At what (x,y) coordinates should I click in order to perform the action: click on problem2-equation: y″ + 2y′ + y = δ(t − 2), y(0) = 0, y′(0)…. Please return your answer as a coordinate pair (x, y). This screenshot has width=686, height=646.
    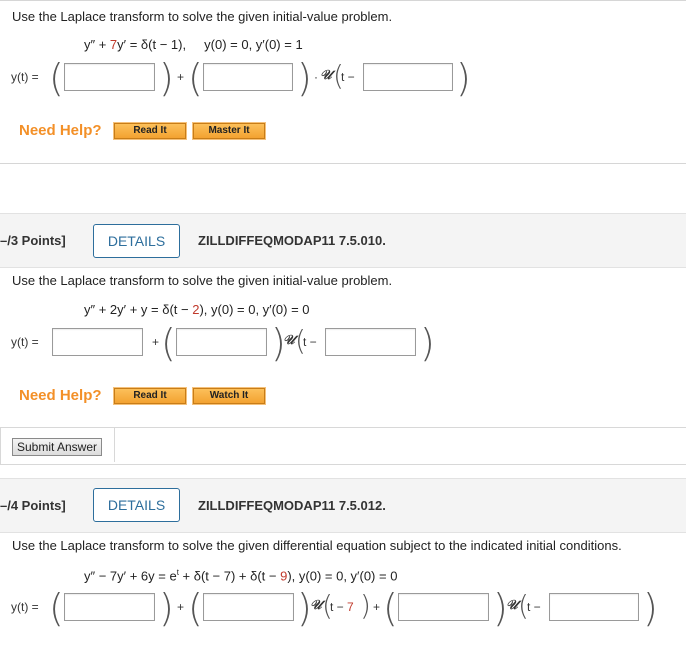
    Looking at the image, I should click on (197, 309).